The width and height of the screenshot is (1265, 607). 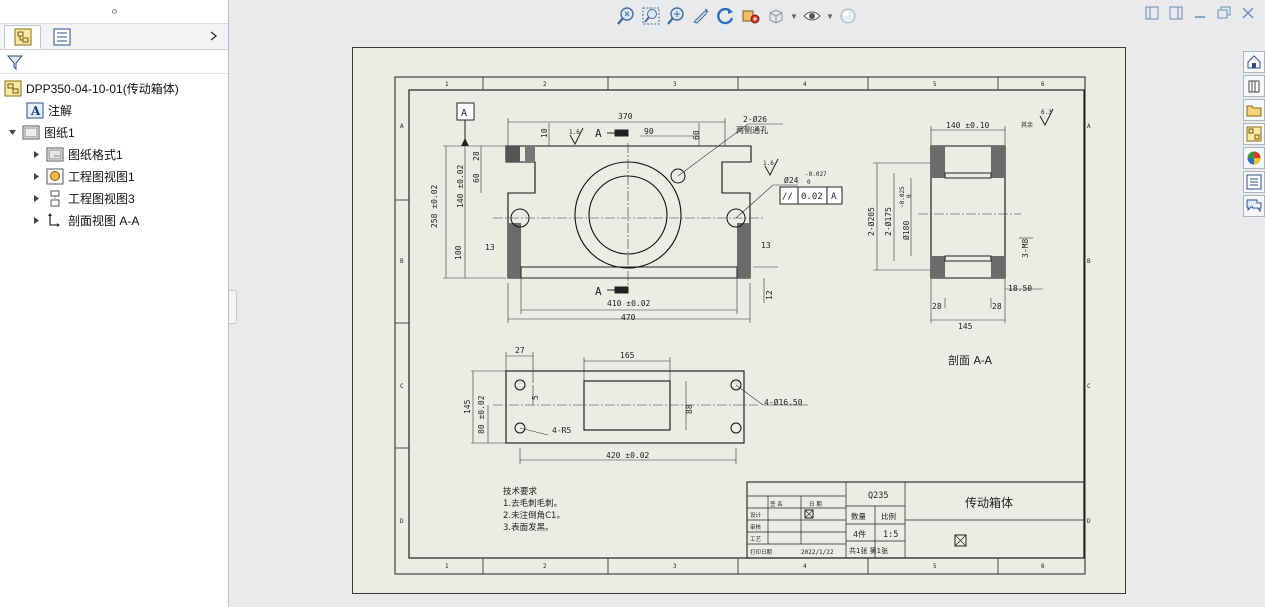 I want to click on task-pane-custom-properties, so click(x=1254, y=182).